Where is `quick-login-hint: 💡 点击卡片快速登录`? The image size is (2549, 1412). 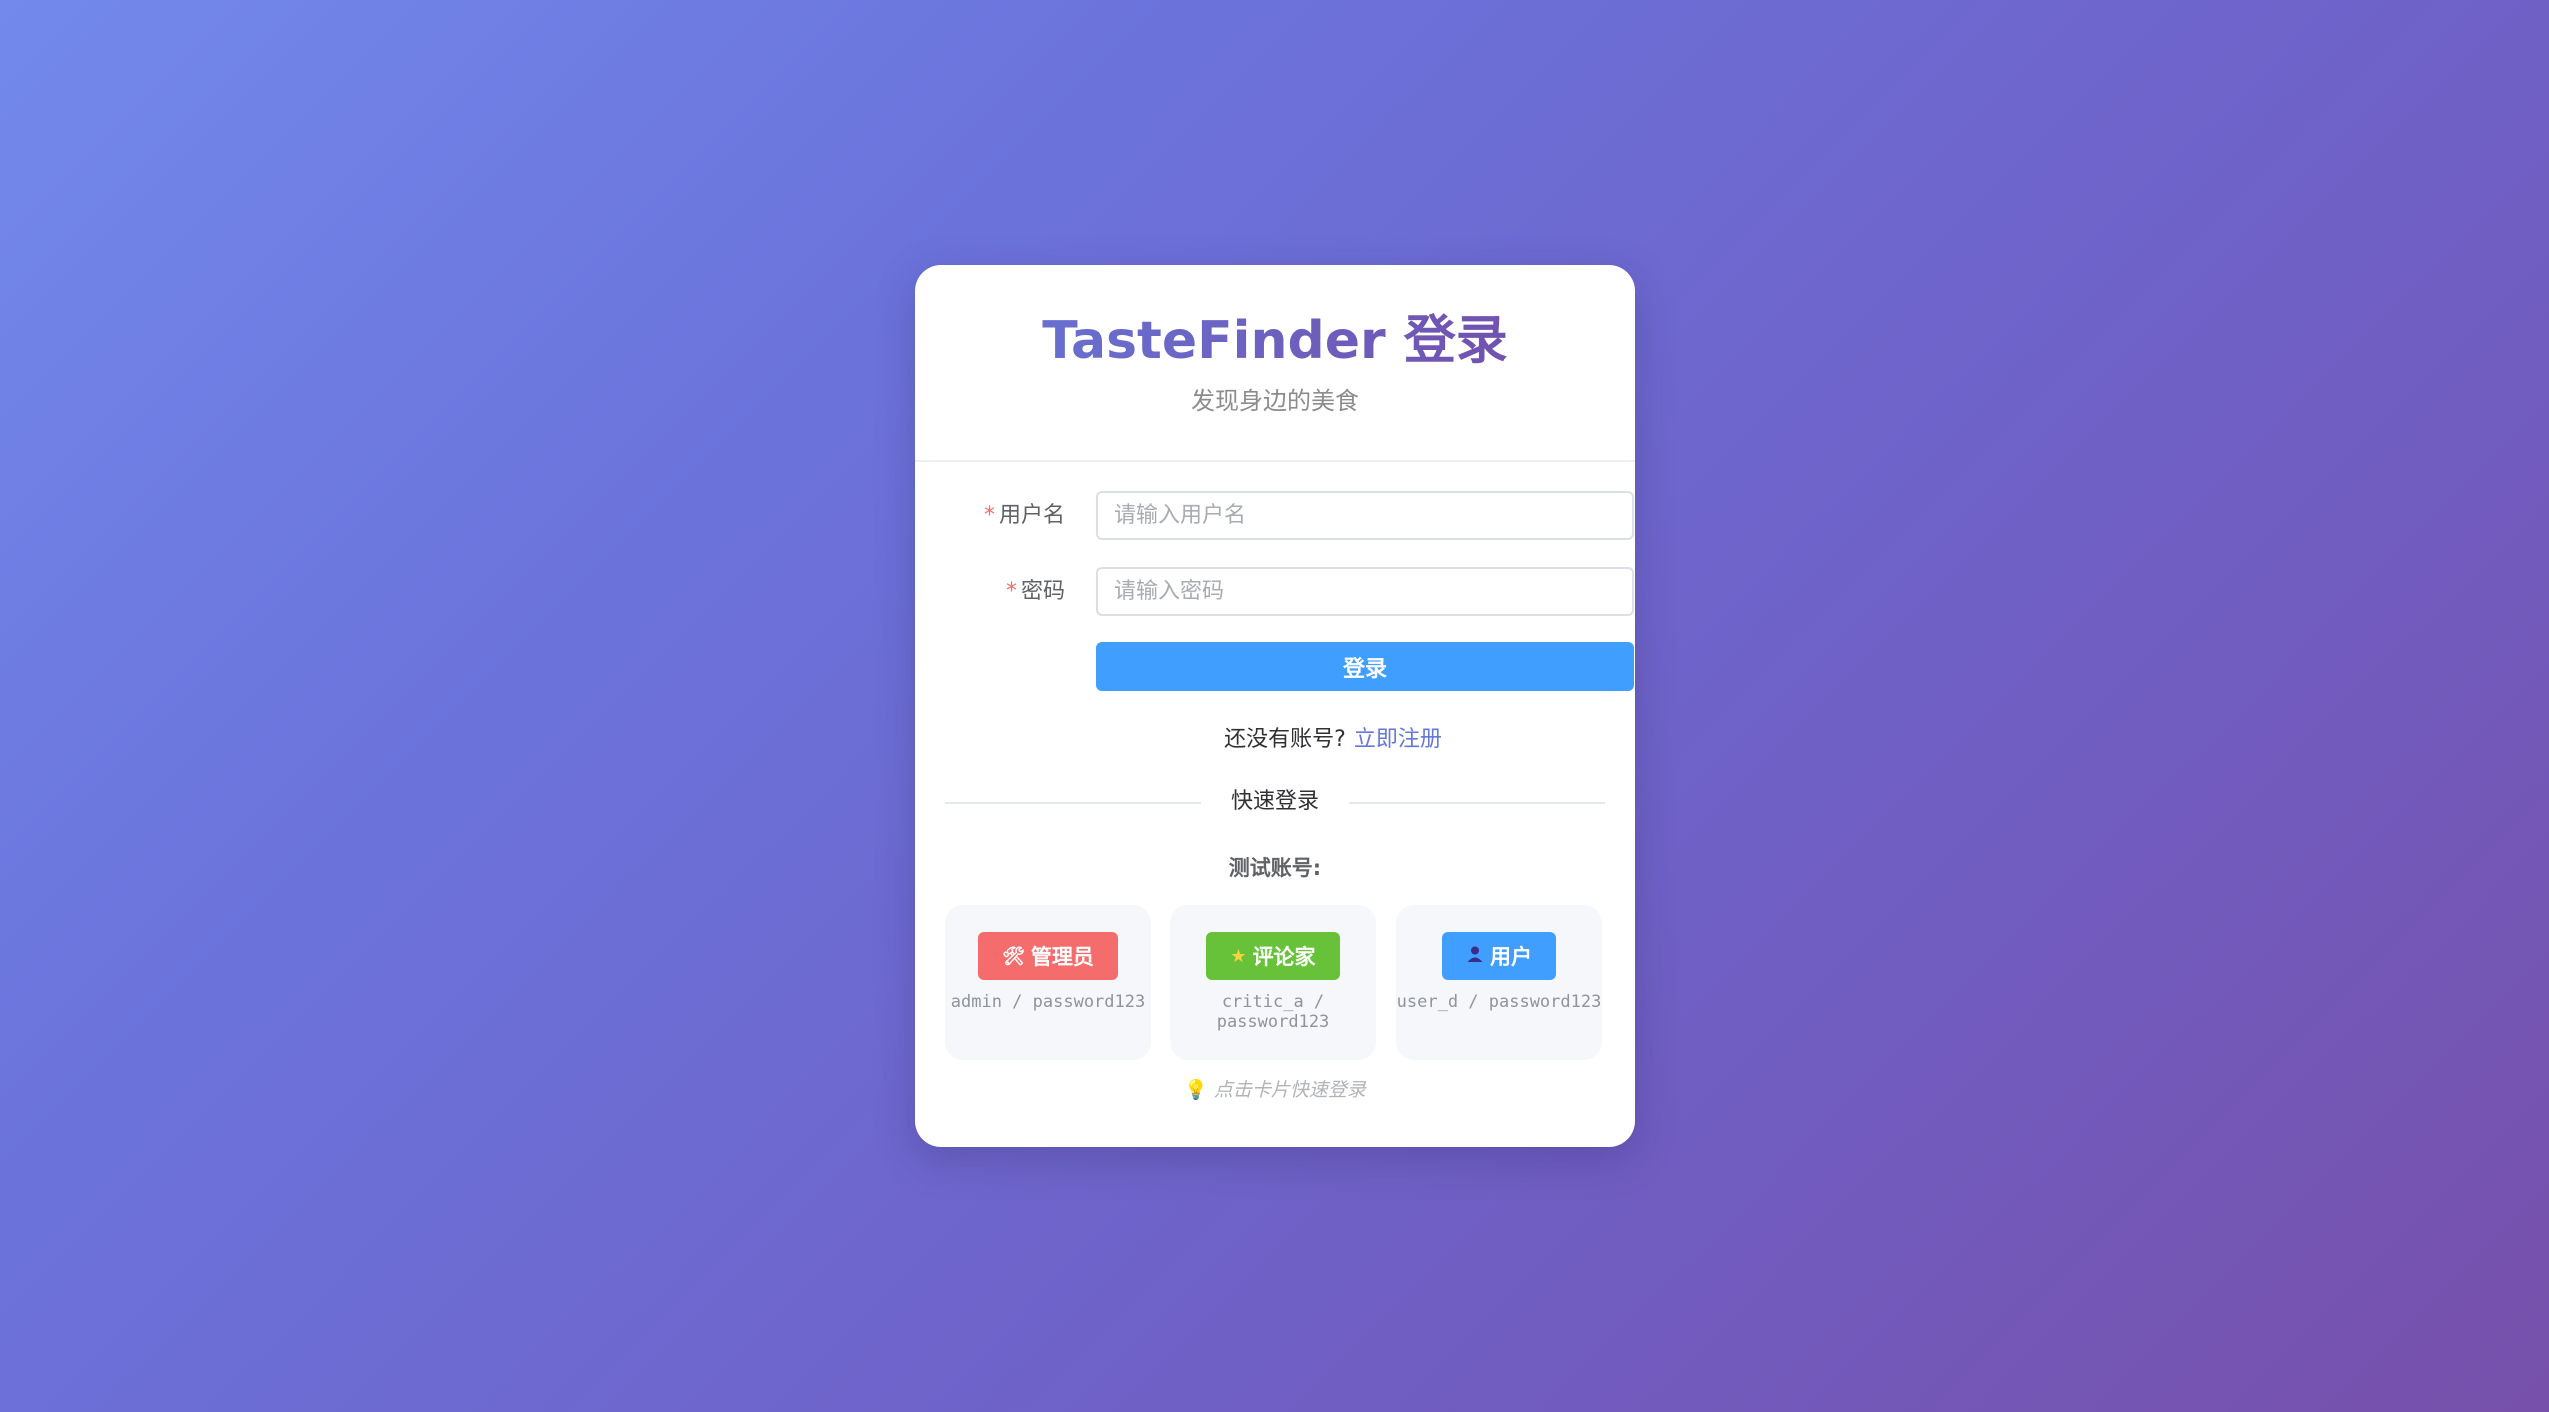 quick-login-hint: 💡 点击卡片快速登录 is located at coordinates (1275, 1090).